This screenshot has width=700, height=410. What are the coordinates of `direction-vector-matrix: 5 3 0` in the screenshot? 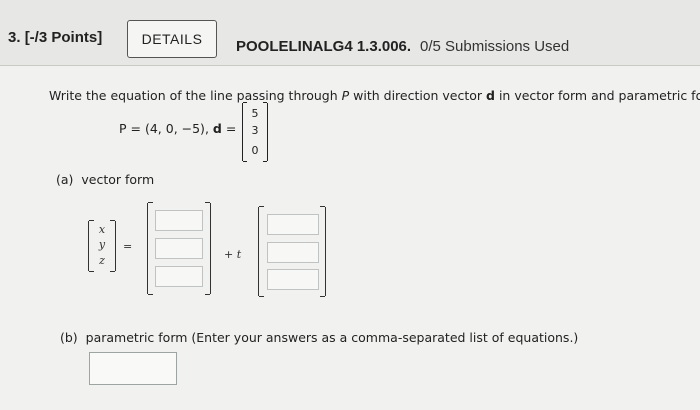 It's located at (255, 132).